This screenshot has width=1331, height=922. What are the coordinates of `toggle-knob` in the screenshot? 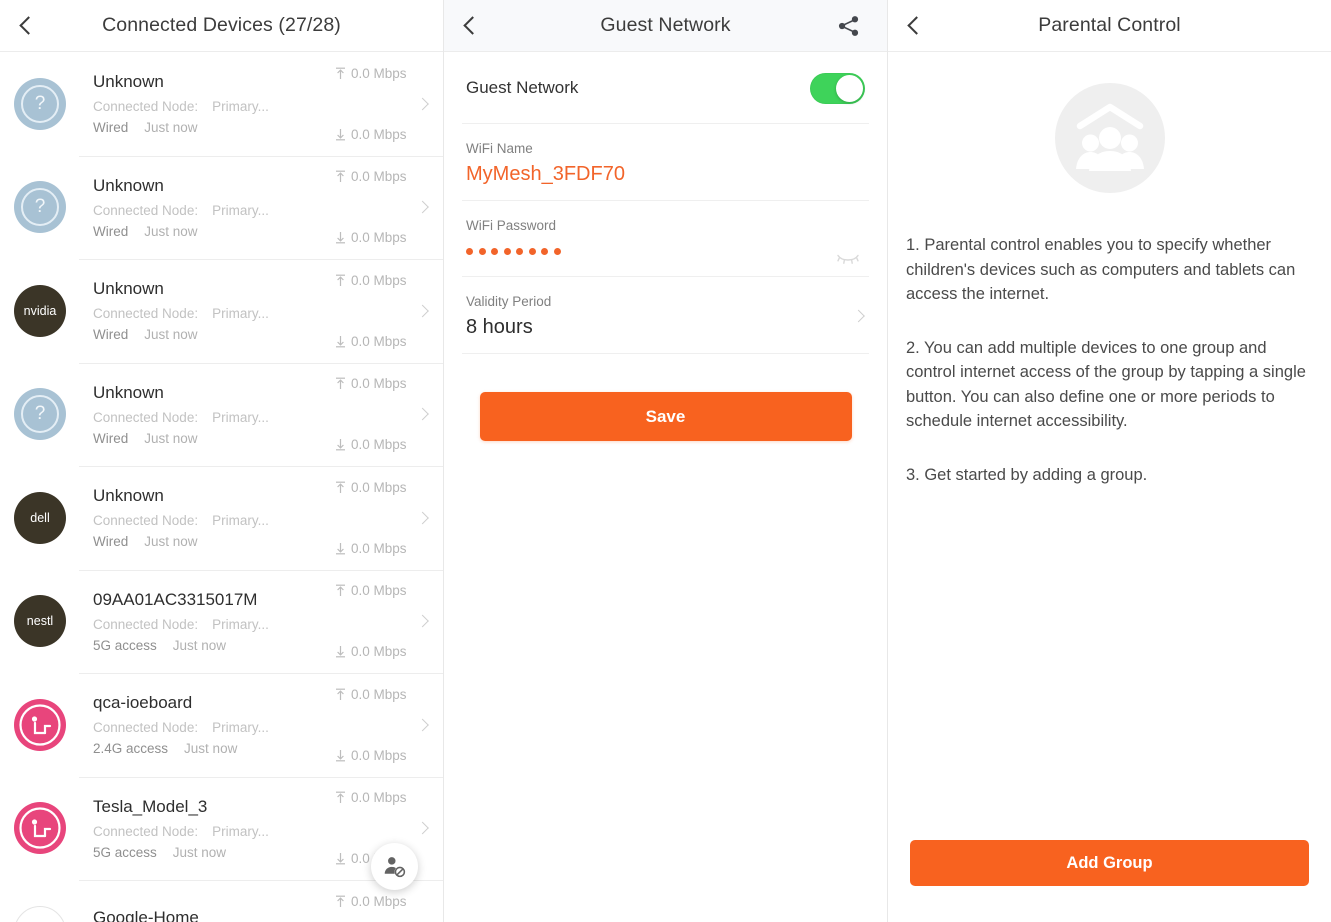 It's located at (849, 88).